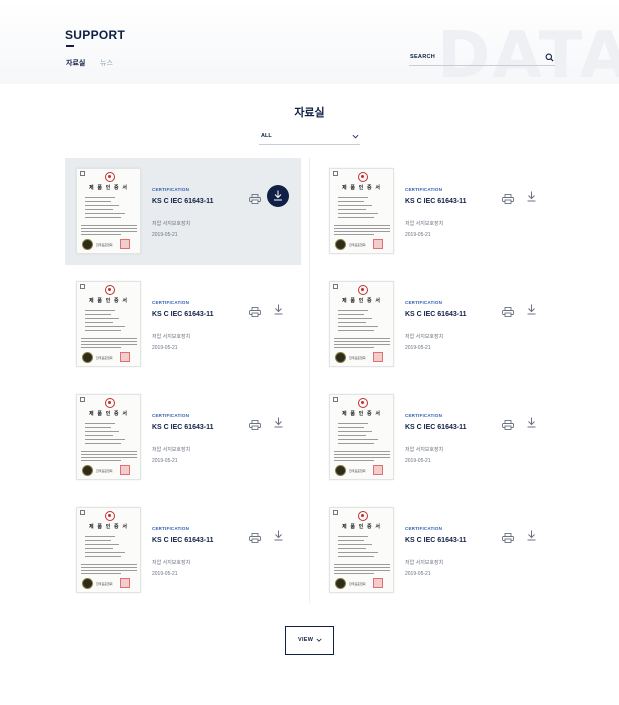 The image size is (619, 705). I want to click on view-more-button: VIEW, so click(309, 640).